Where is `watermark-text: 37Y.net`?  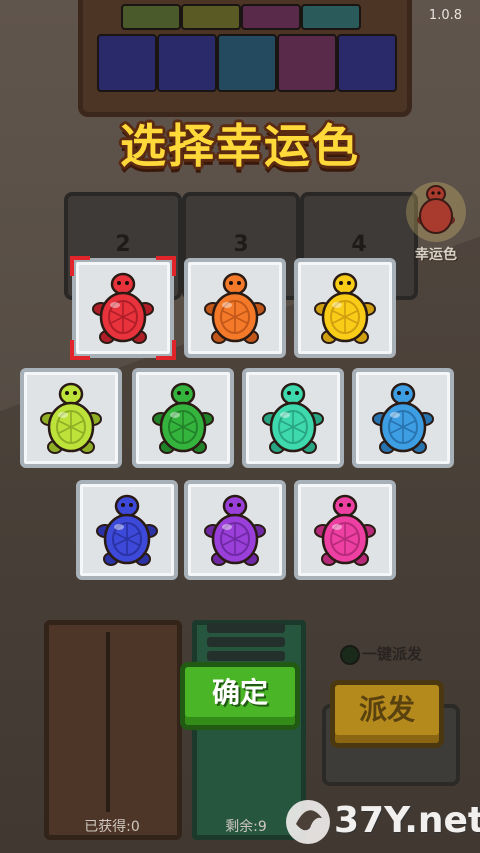 watermark-text: 37Y.net is located at coordinates (407, 820).